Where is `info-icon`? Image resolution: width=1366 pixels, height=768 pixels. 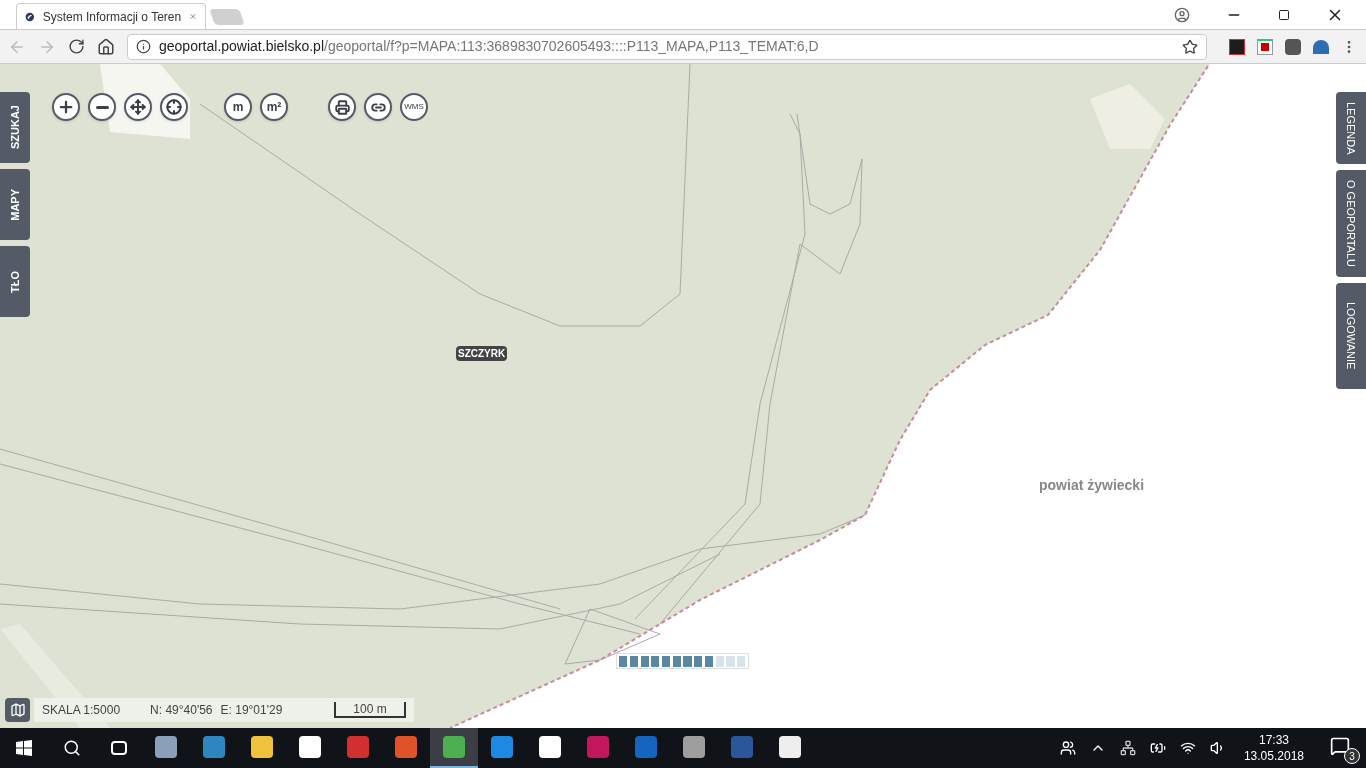
info-icon is located at coordinates (143, 46).